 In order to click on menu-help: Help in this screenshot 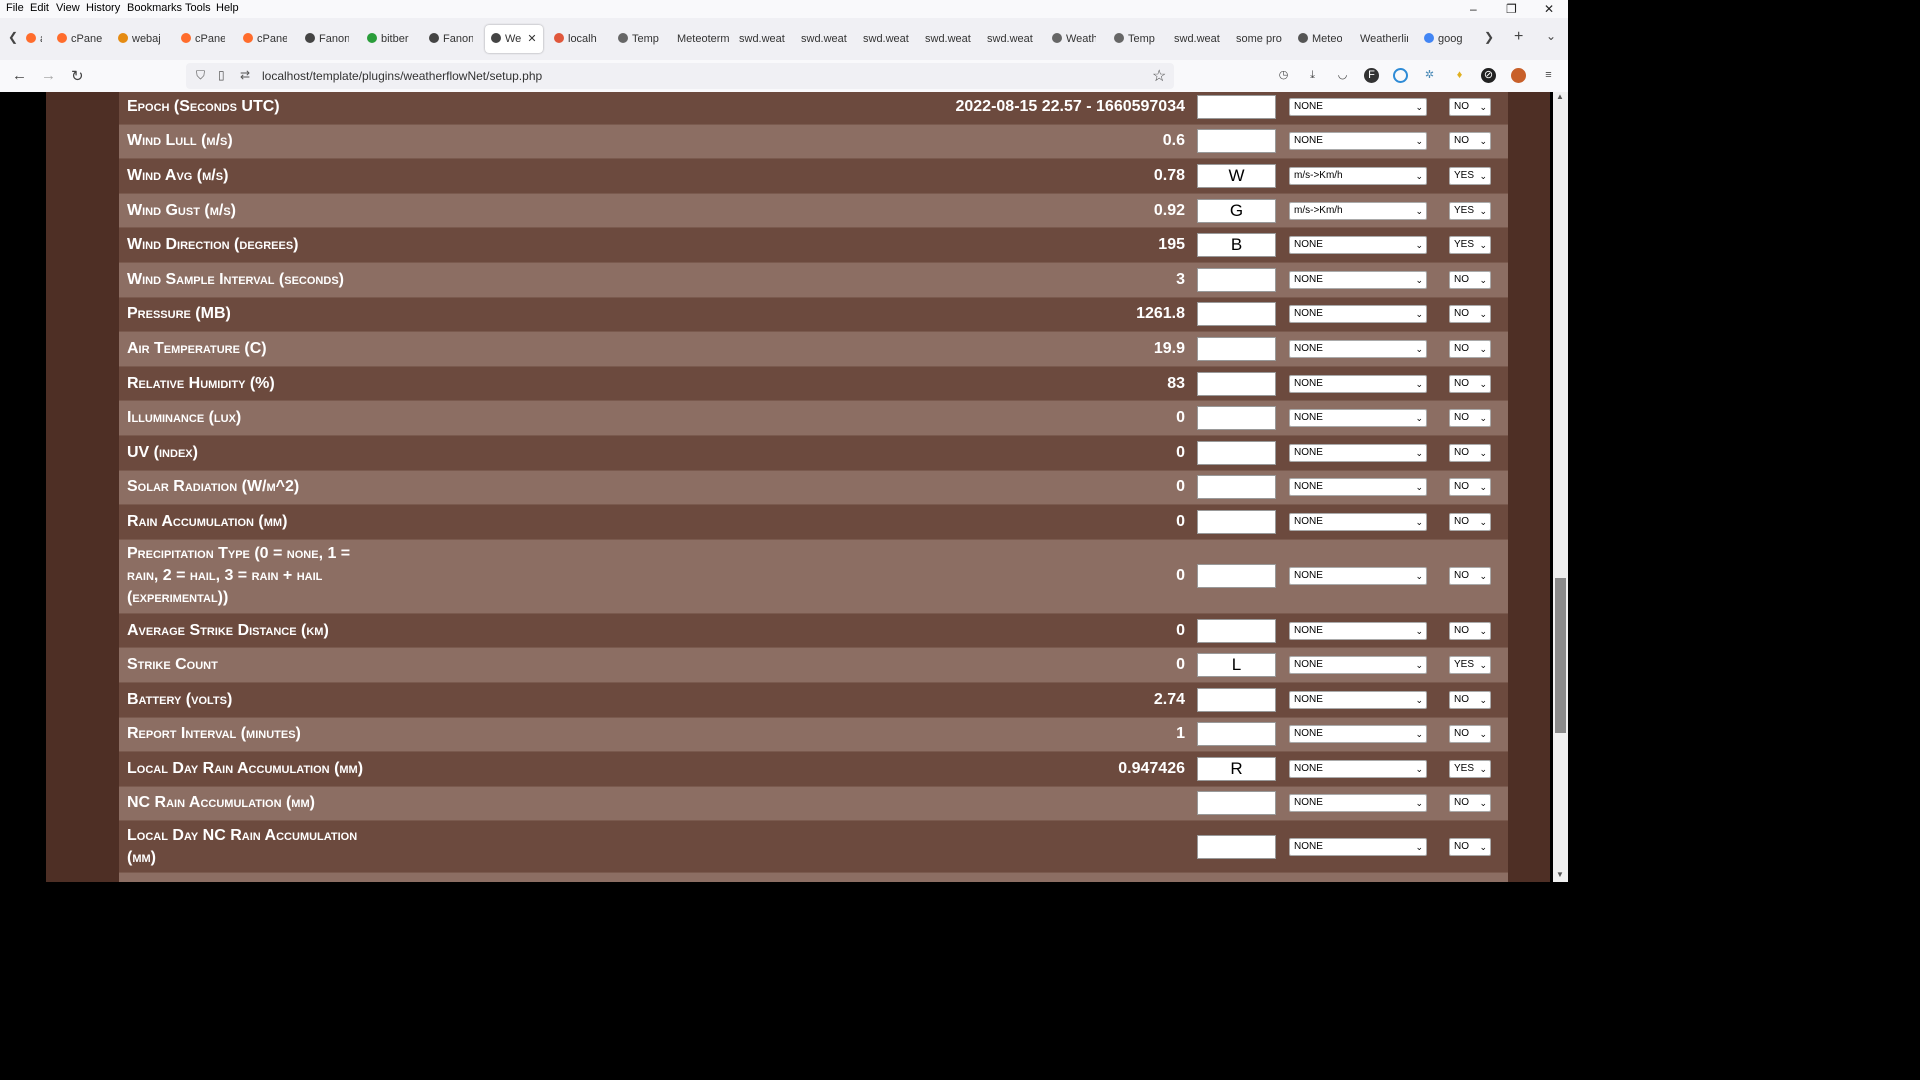, I will do `click(227, 8)`.